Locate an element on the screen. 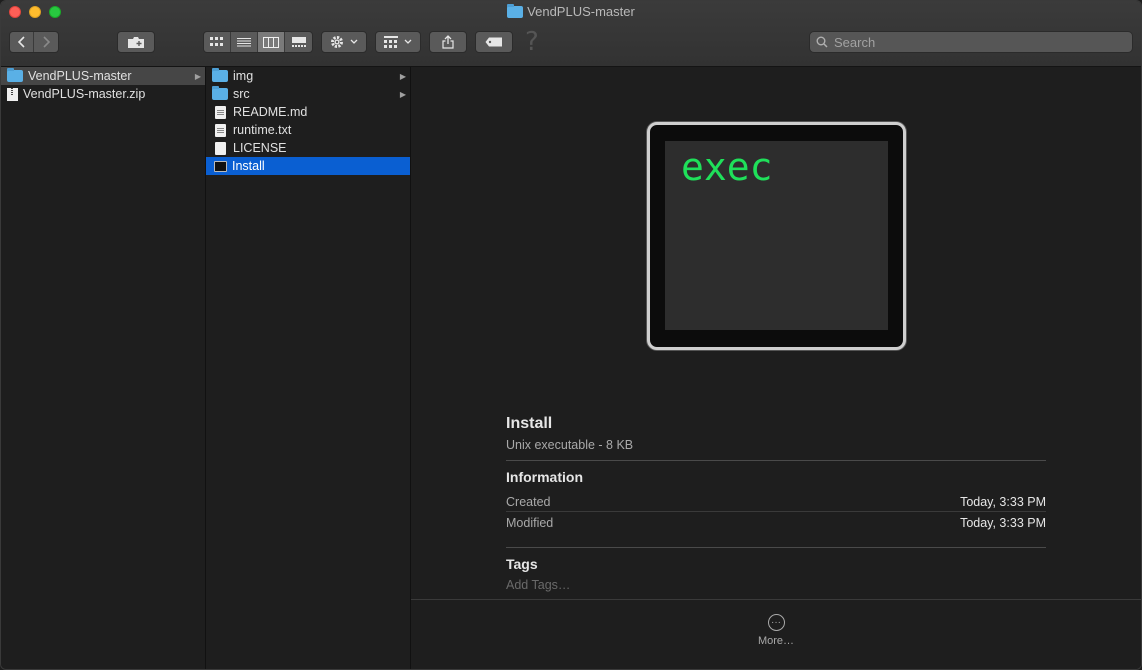 This screenshot has height=670, width=1142. tags-button is located at coordinates (494, 42).